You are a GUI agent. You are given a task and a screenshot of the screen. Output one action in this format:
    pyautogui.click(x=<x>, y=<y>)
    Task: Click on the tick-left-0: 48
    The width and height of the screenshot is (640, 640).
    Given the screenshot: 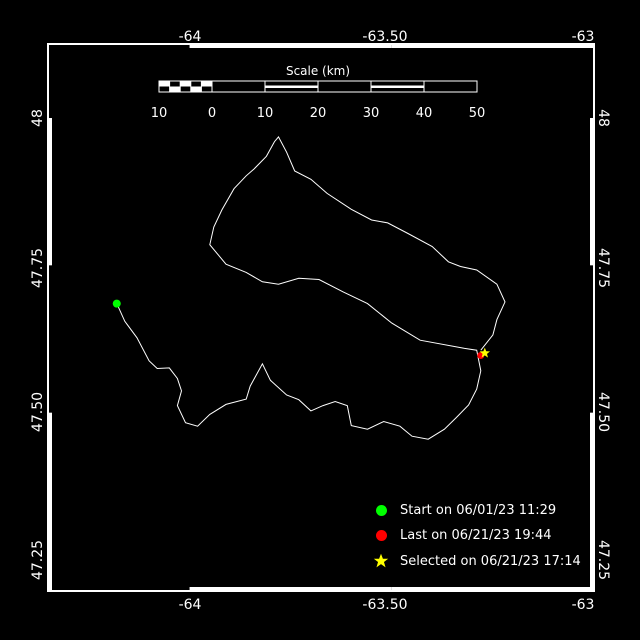 What is the action you would take?
    pyautogui.click(x=38, y=118)
    